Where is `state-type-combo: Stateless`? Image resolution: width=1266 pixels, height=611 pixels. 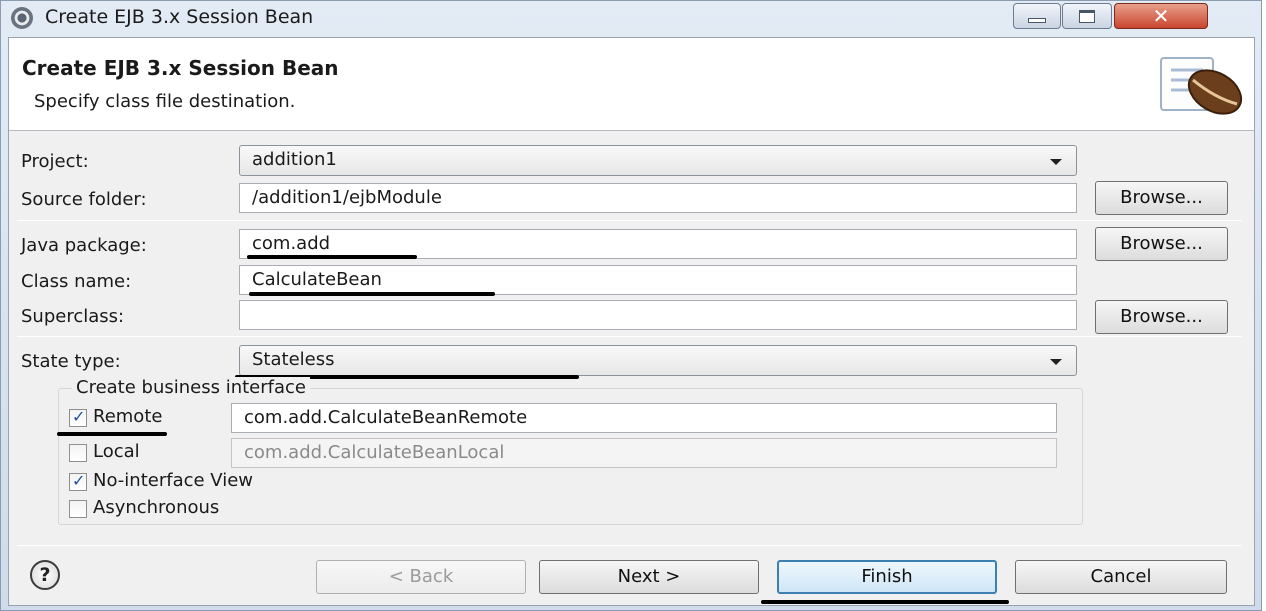
state-type-combo: Stateless is located at coordinates (658, 360).